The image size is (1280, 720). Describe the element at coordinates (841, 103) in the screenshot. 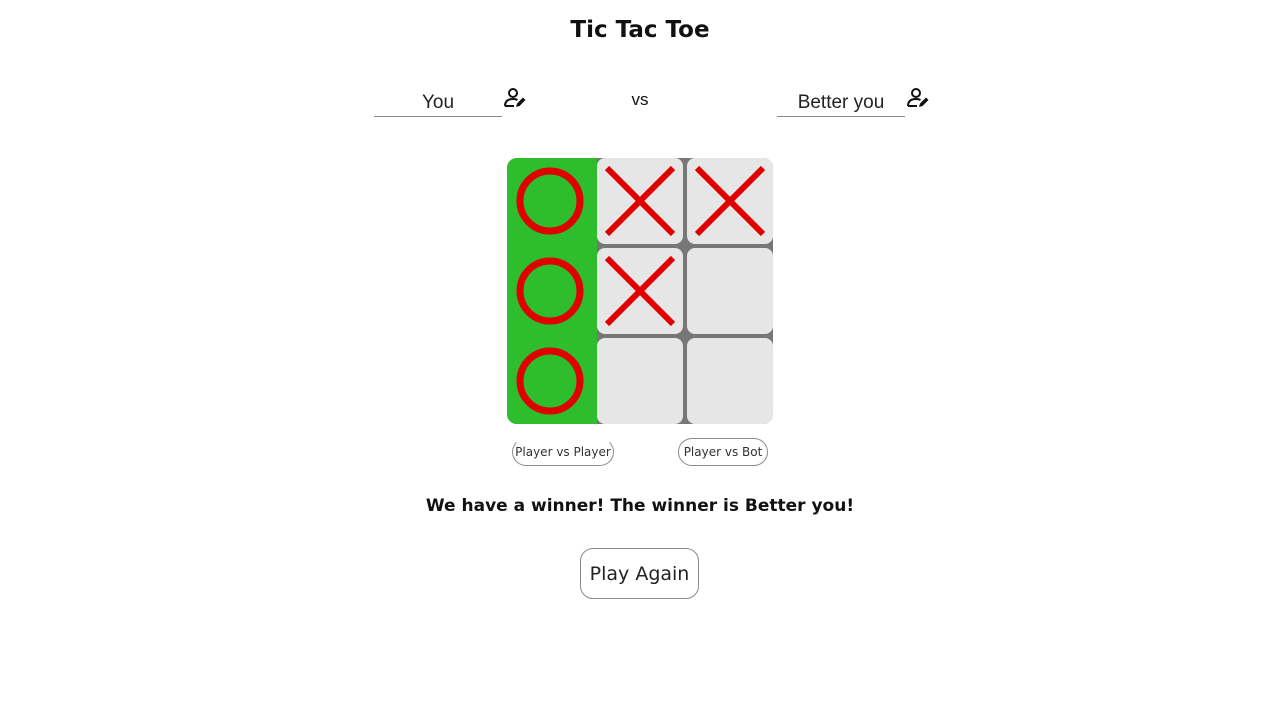

I see `player-two-name-input` at that location.